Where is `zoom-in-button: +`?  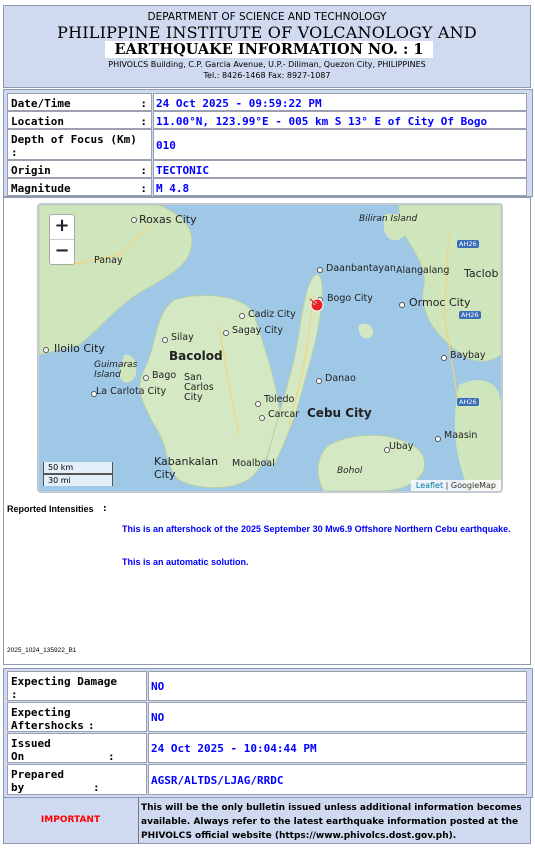 zoom-in-button: + is located at coordinates (62, 227).